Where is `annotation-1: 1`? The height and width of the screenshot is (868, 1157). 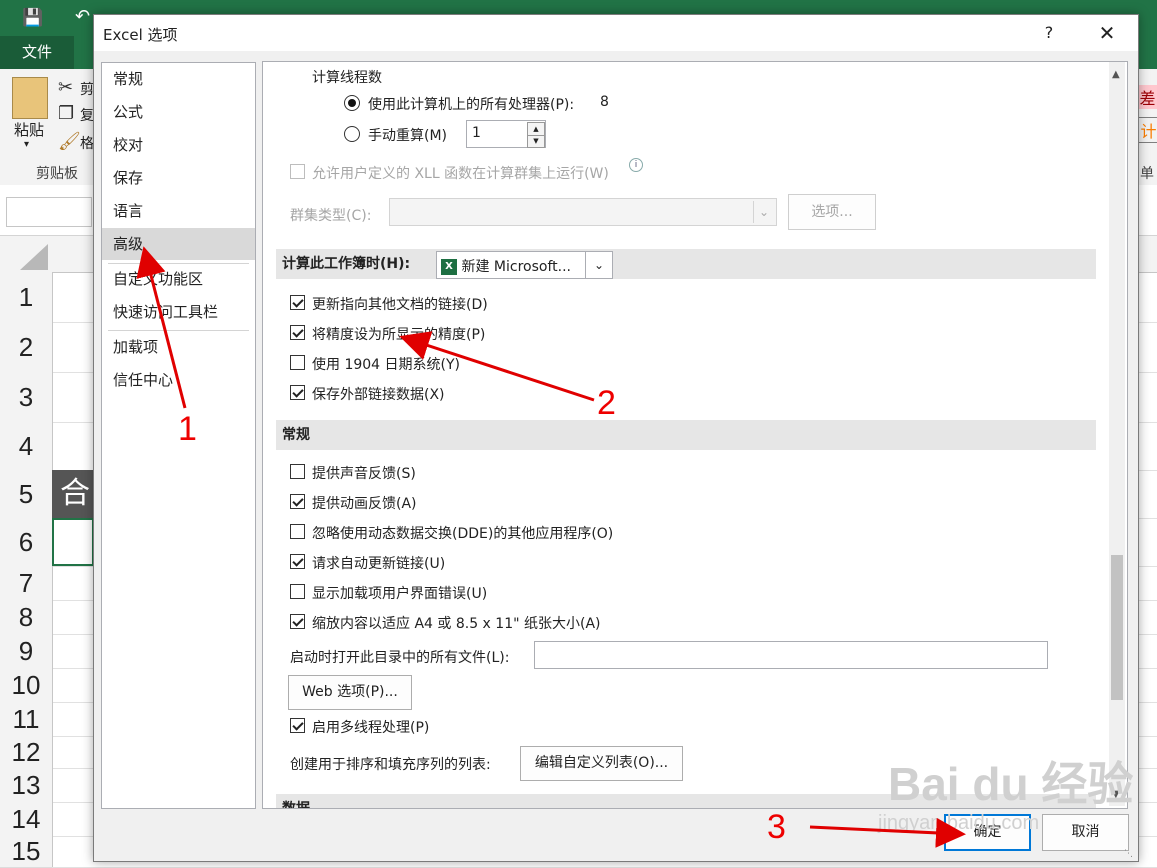
annotation-1: 1 is located at coordinates (187, 429).